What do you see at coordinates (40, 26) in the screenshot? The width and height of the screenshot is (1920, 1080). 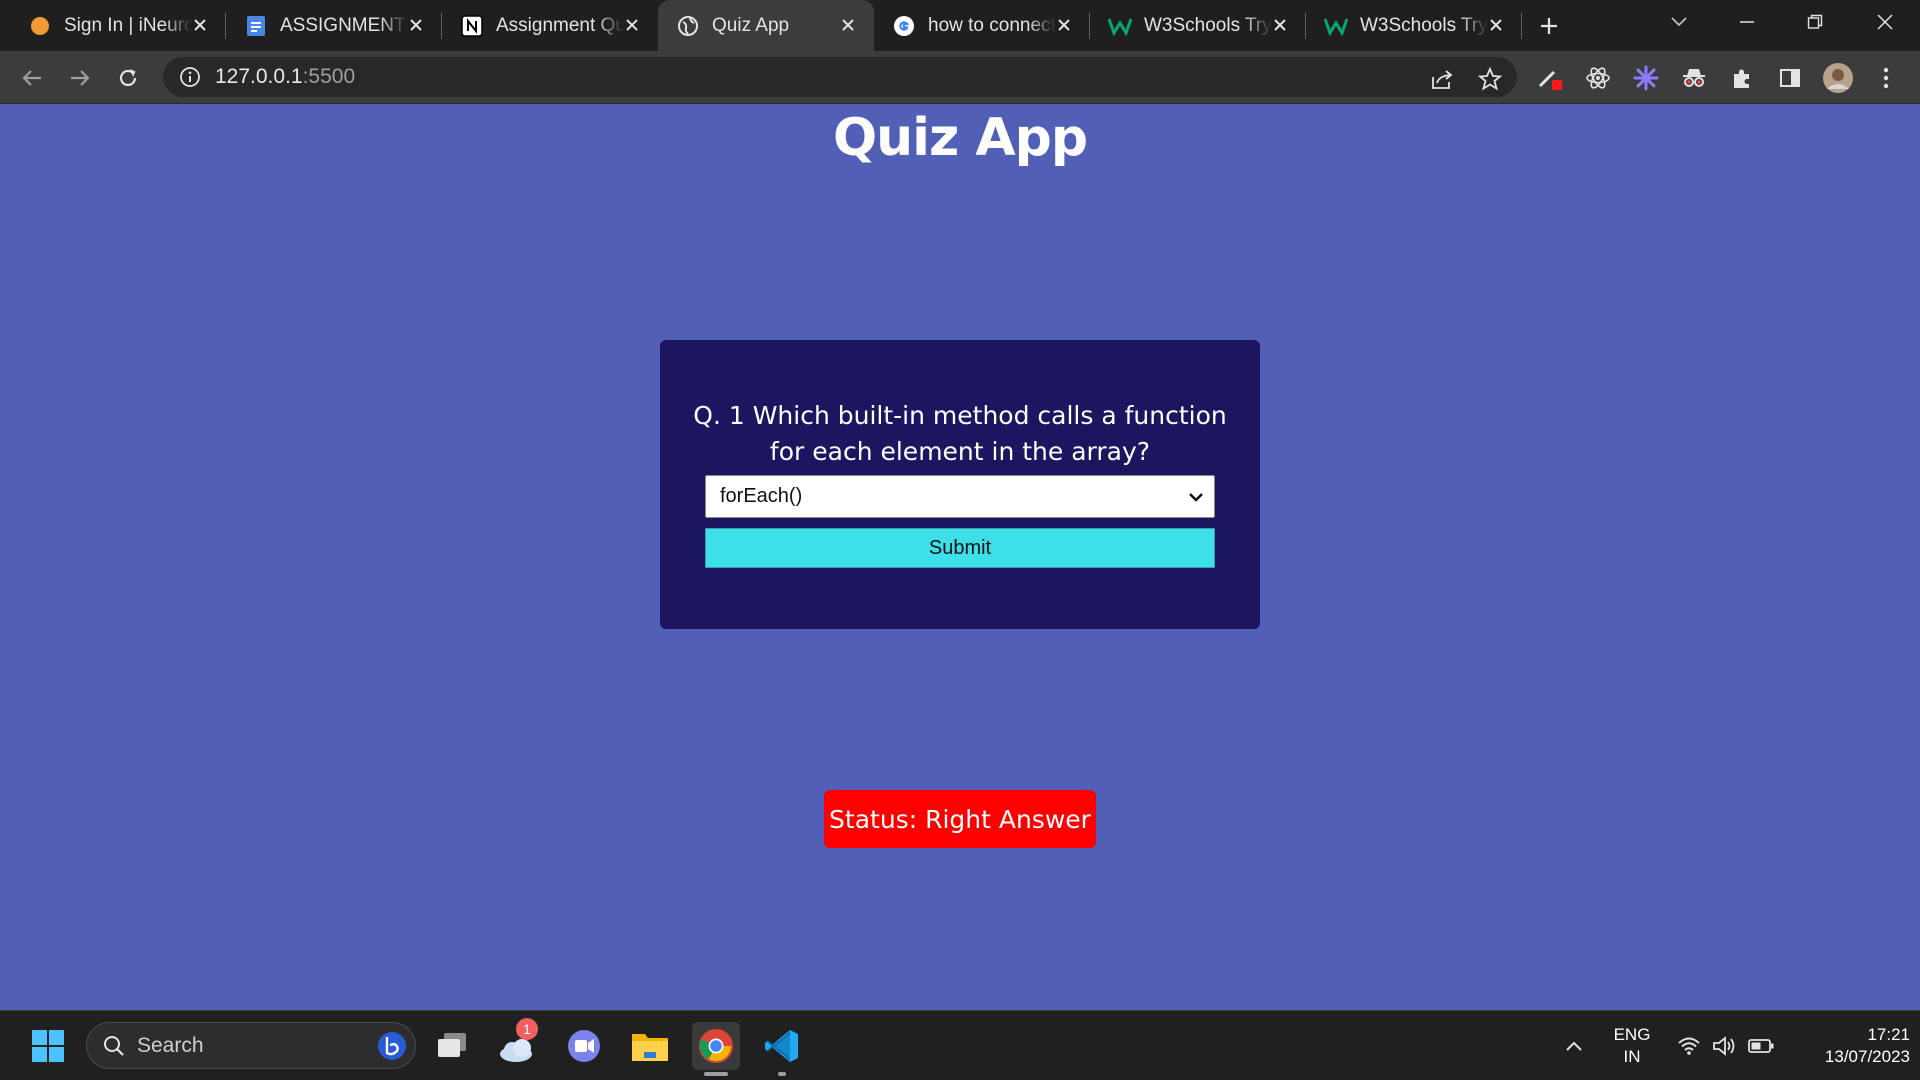 I see `ineuron-favicon-icon` at bounding box center [40, 26].